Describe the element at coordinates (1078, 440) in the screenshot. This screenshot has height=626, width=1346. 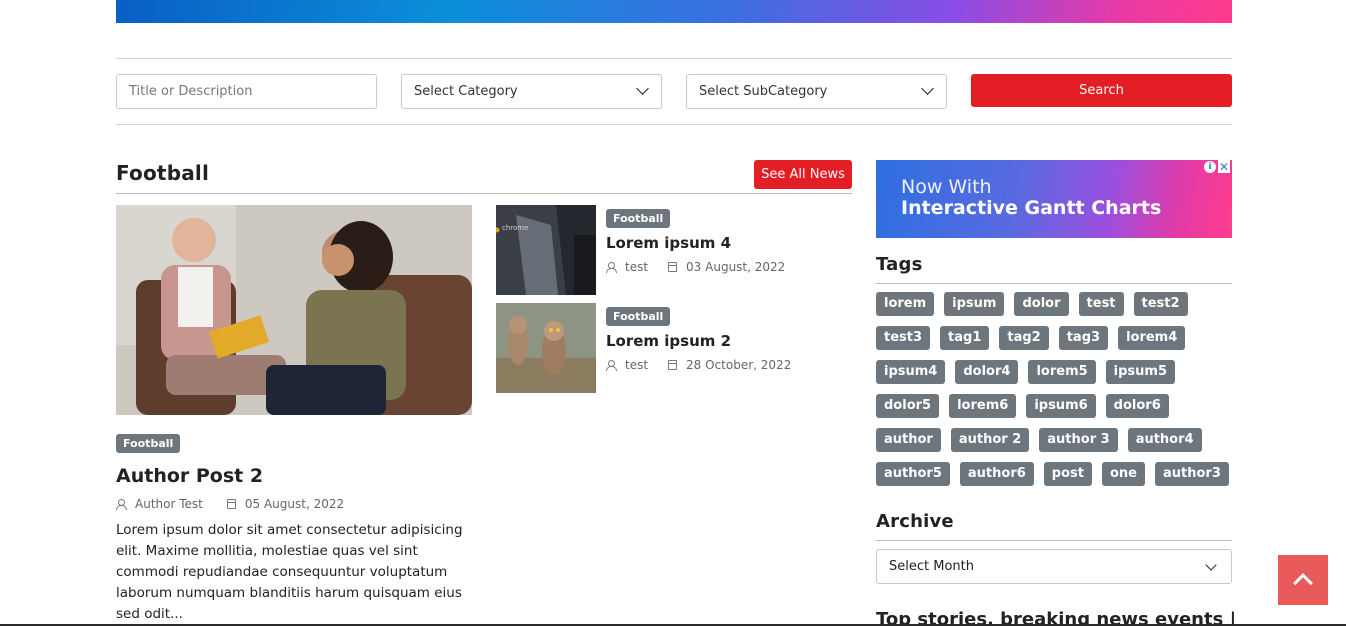
I see `tag-chip: author 3` at that location.